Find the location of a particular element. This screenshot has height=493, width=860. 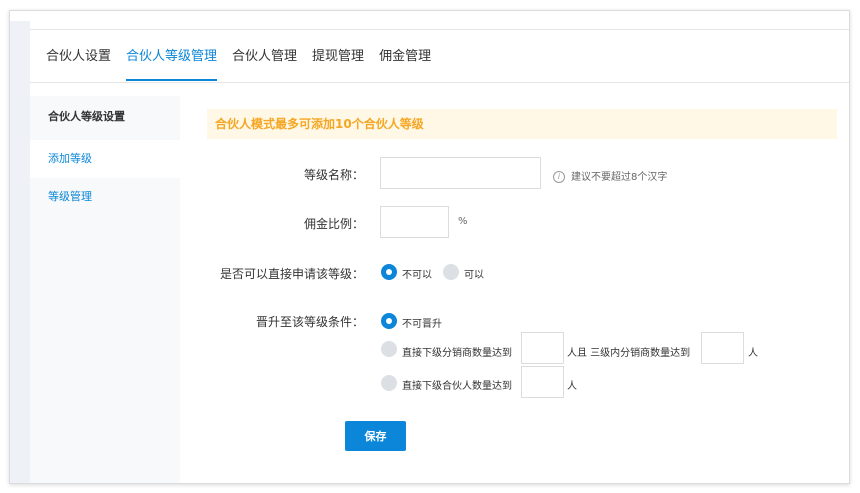

commission-input is located at coordinates (414, 222).